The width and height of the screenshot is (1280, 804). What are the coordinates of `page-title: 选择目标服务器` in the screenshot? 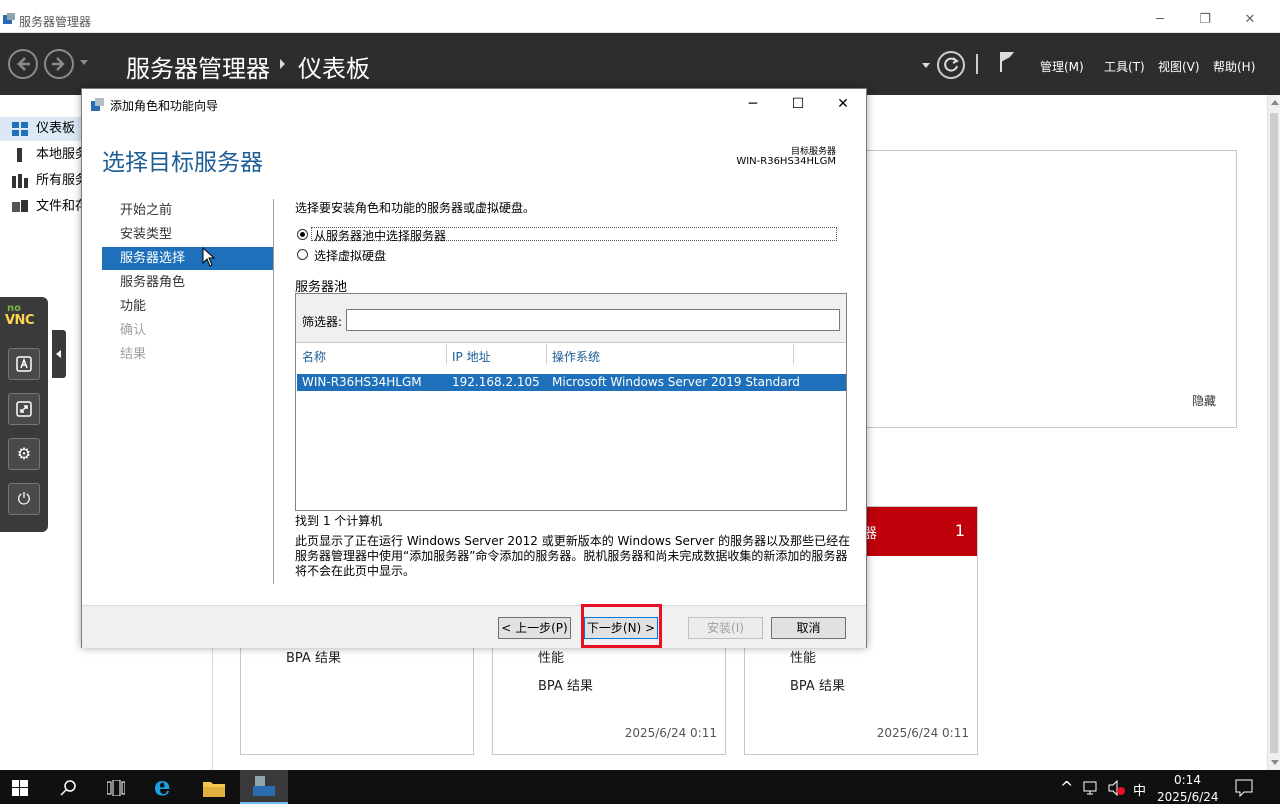 It's located at (182, 163).